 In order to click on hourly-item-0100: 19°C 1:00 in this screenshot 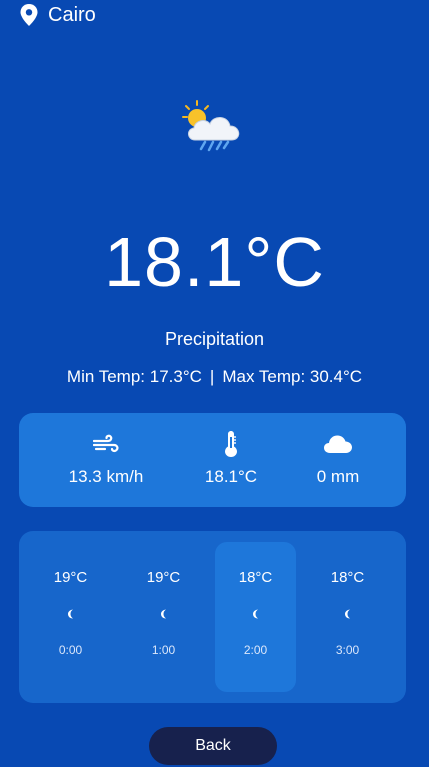, I will do `click(163, 617)`.